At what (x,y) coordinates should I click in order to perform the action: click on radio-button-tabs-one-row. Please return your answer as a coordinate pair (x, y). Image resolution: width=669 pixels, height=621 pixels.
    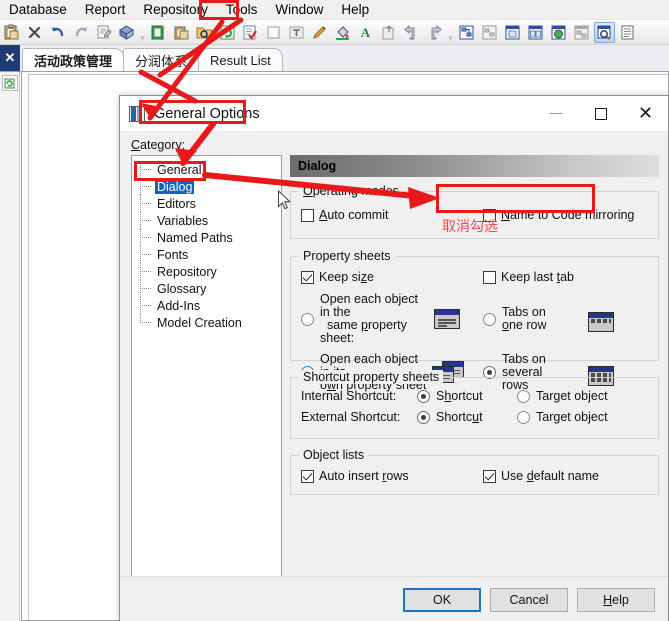
    Looking at the image, I should click on (489, 319).